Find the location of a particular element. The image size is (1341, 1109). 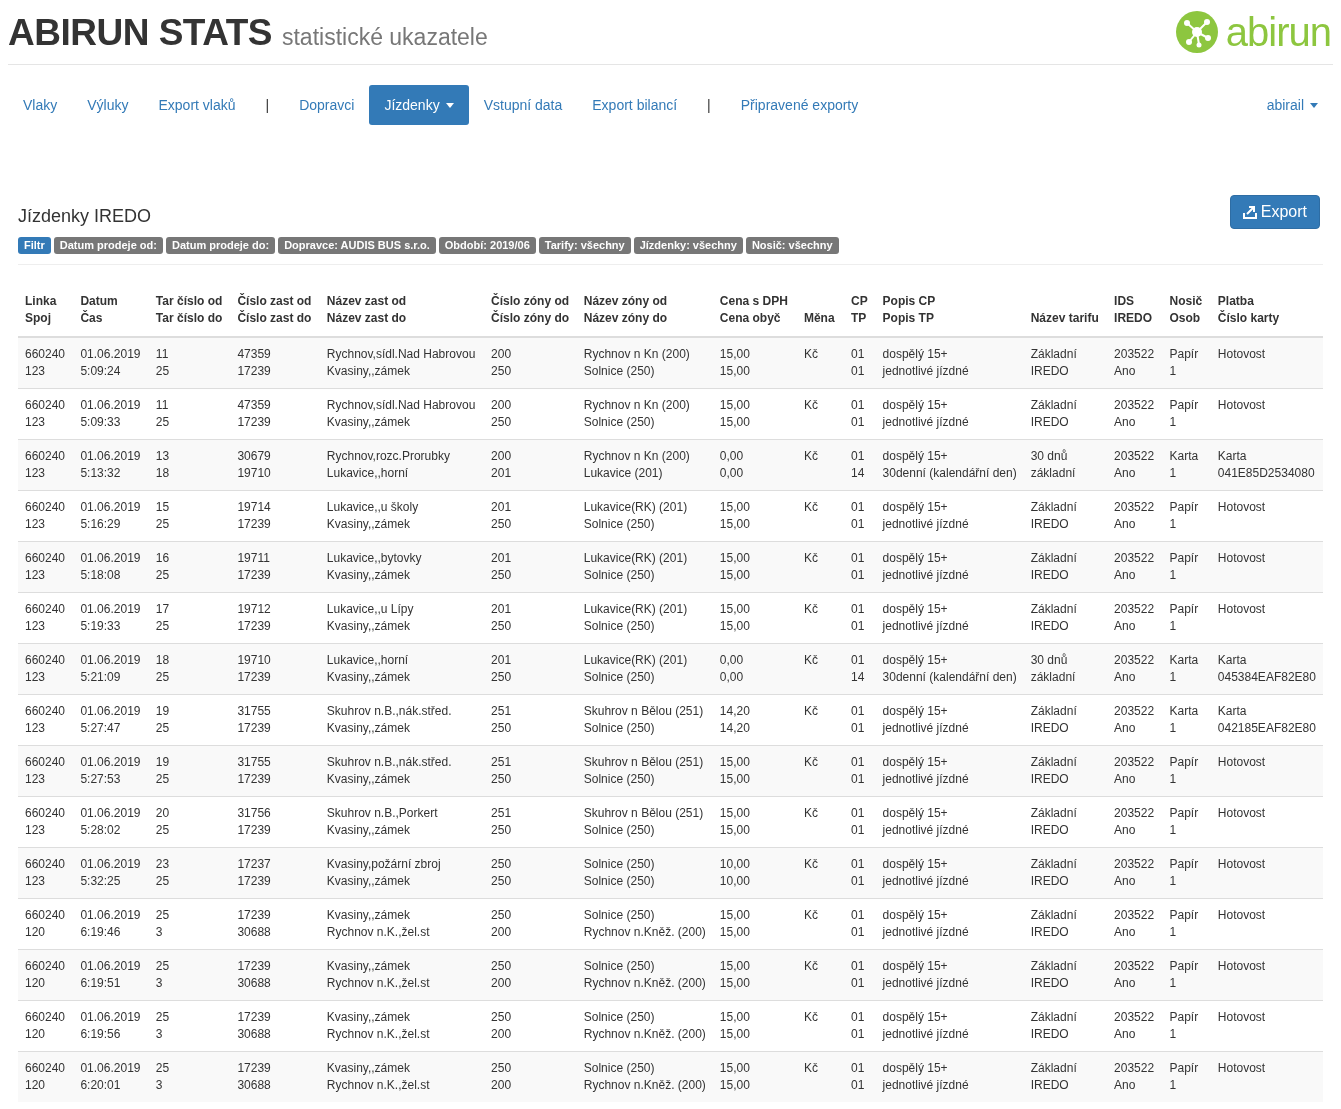

table-cell: 01.06.2019 5:27:47 is located at coordinates (111, 719).